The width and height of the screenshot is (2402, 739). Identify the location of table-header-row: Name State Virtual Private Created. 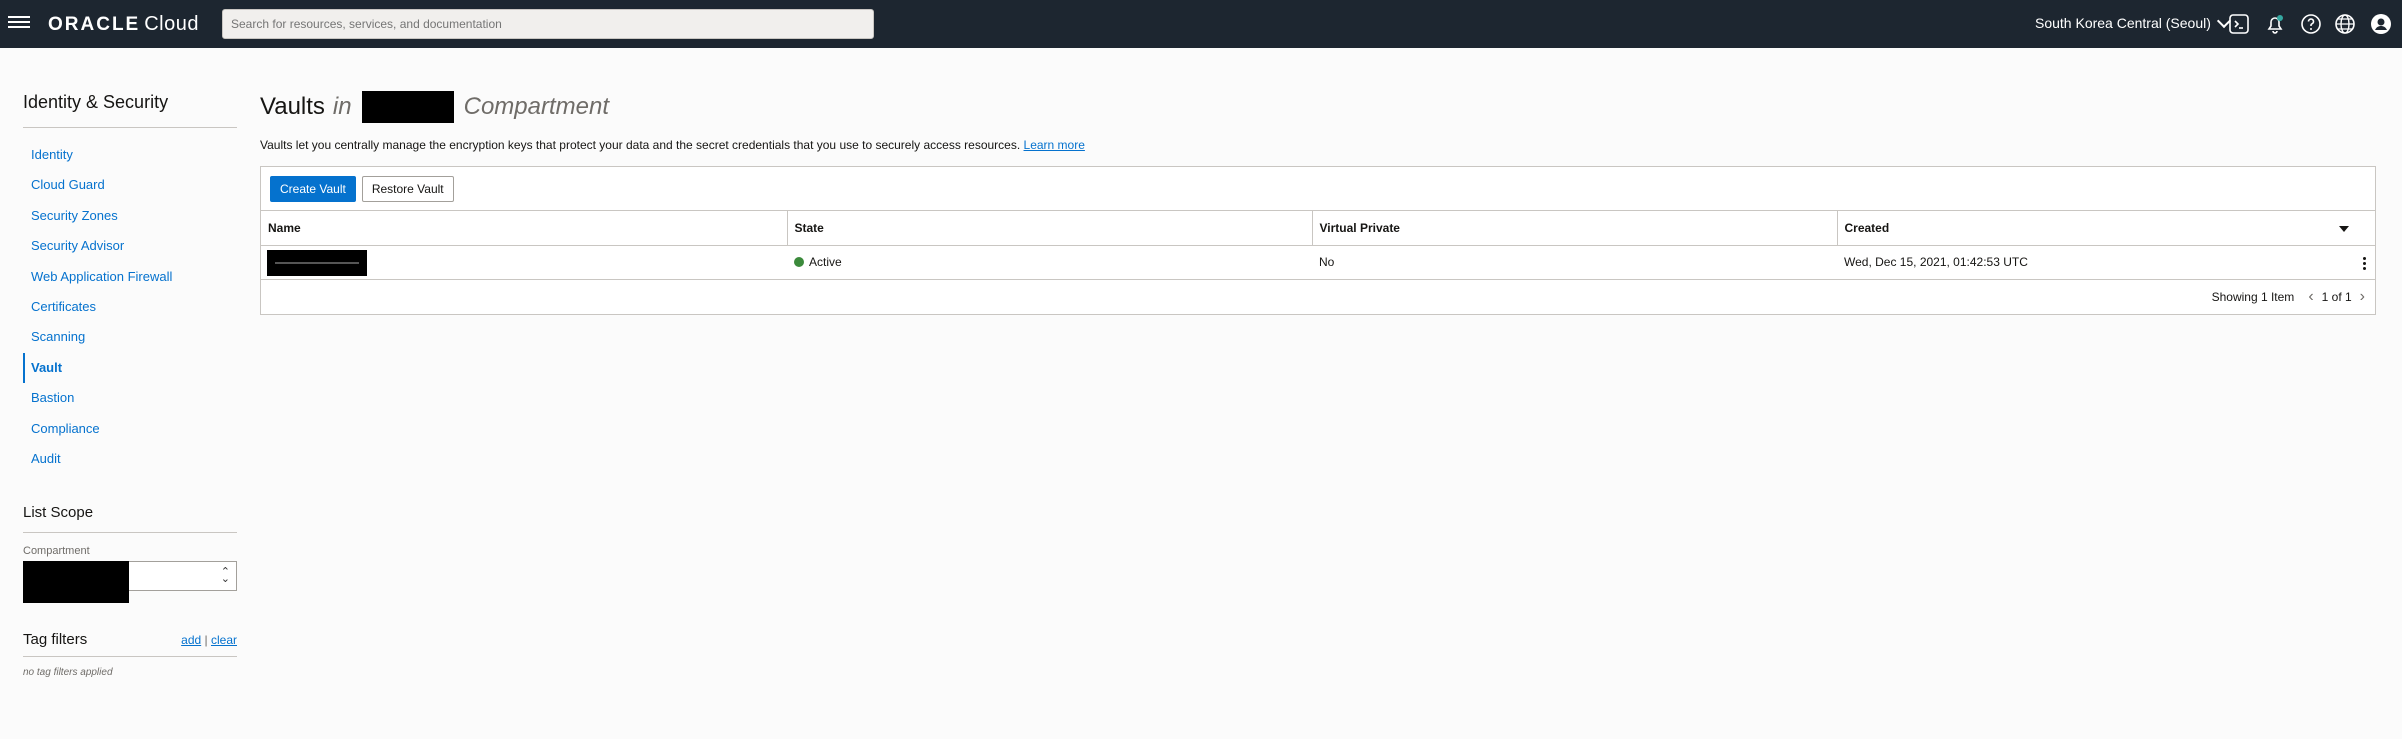
(1318, 228).